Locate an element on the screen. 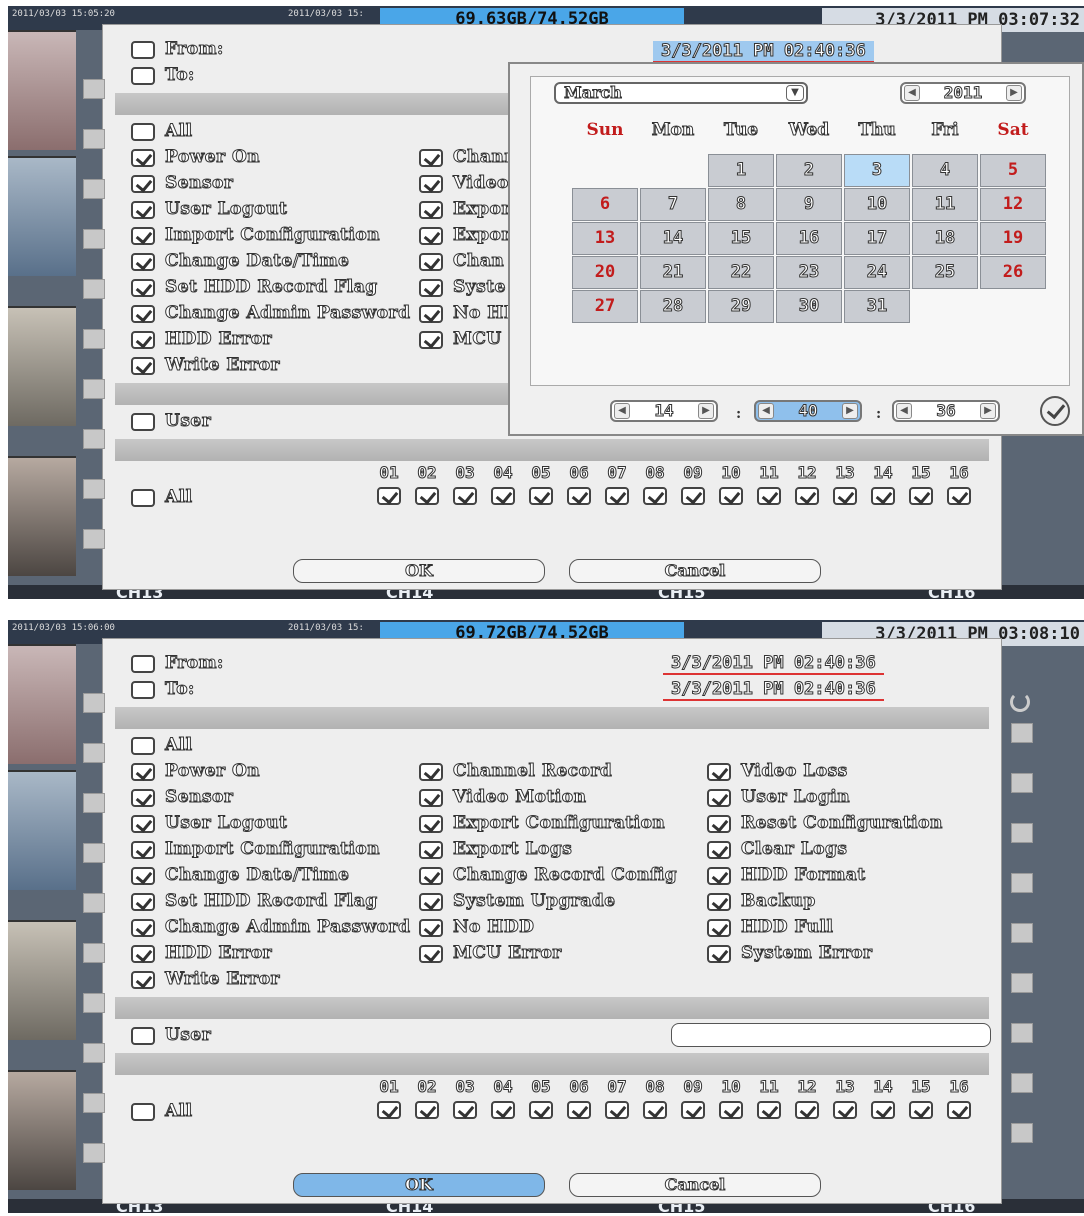 The width and height of the screenshot is (1084, 1216). calendar-day: 1 is located at coordinates (741, 170).